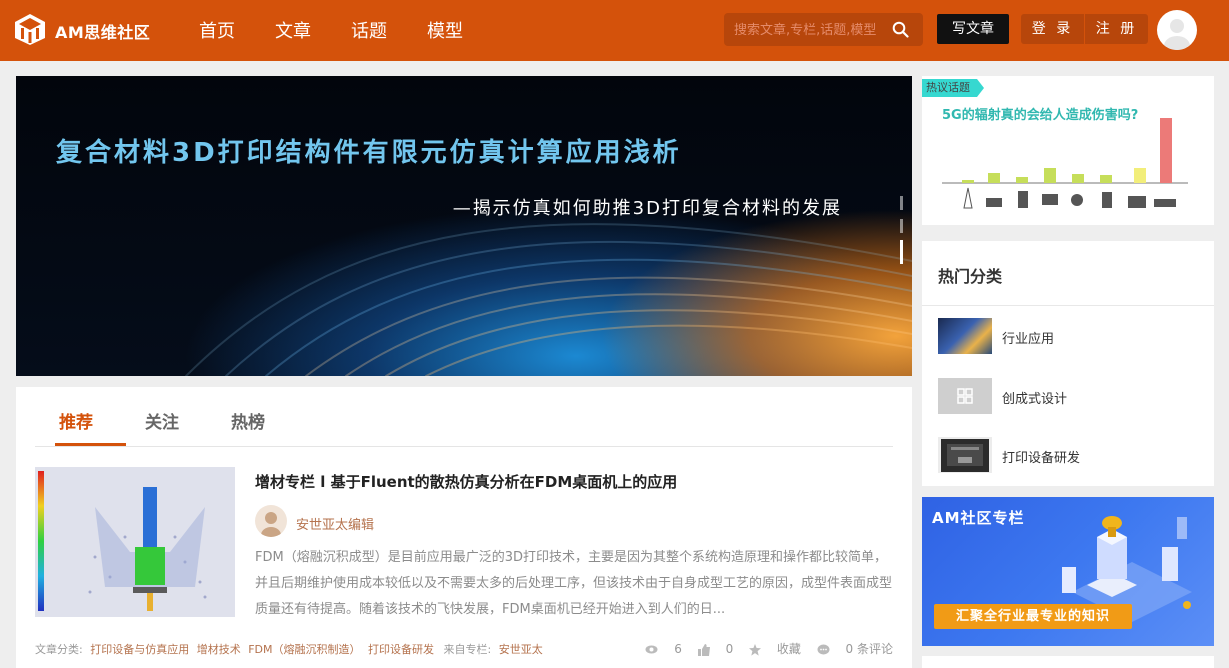 This screenshot has height=668, width=1229. Describe the element at coordinates (717, 649) in the screenshot. I see `like-button: 0` at that location.